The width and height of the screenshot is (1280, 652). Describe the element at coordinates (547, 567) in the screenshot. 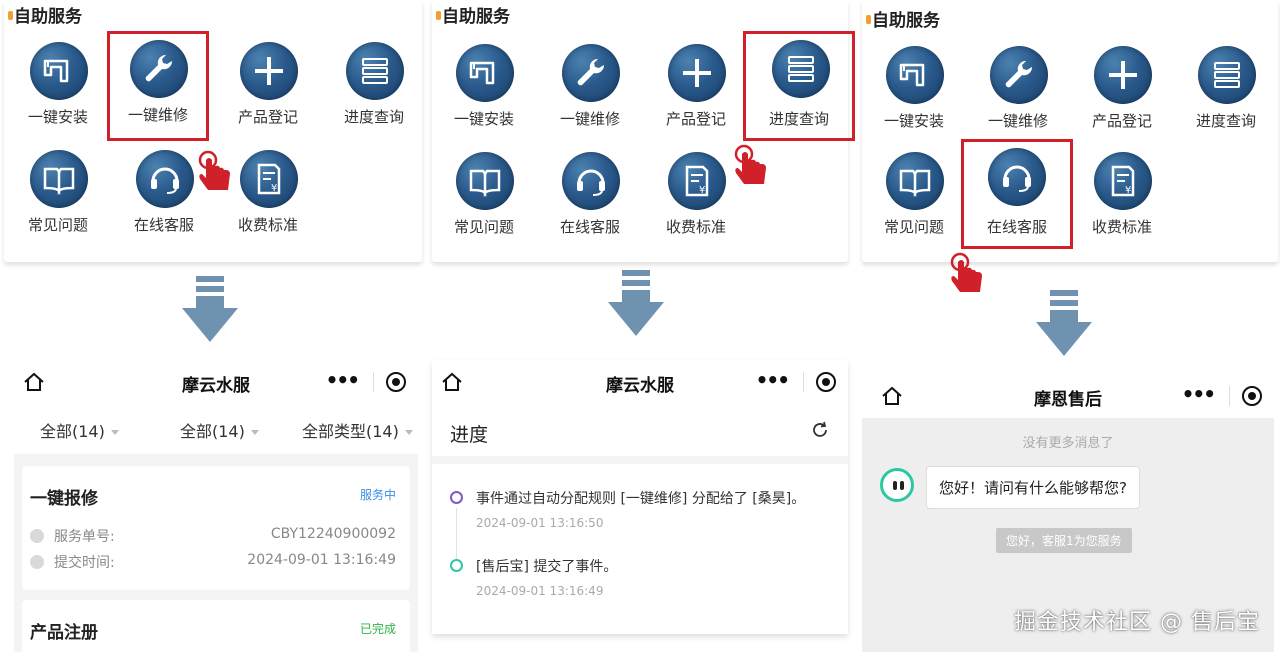

I see `event-text: [售后宝] 提交了事件。` at that location.